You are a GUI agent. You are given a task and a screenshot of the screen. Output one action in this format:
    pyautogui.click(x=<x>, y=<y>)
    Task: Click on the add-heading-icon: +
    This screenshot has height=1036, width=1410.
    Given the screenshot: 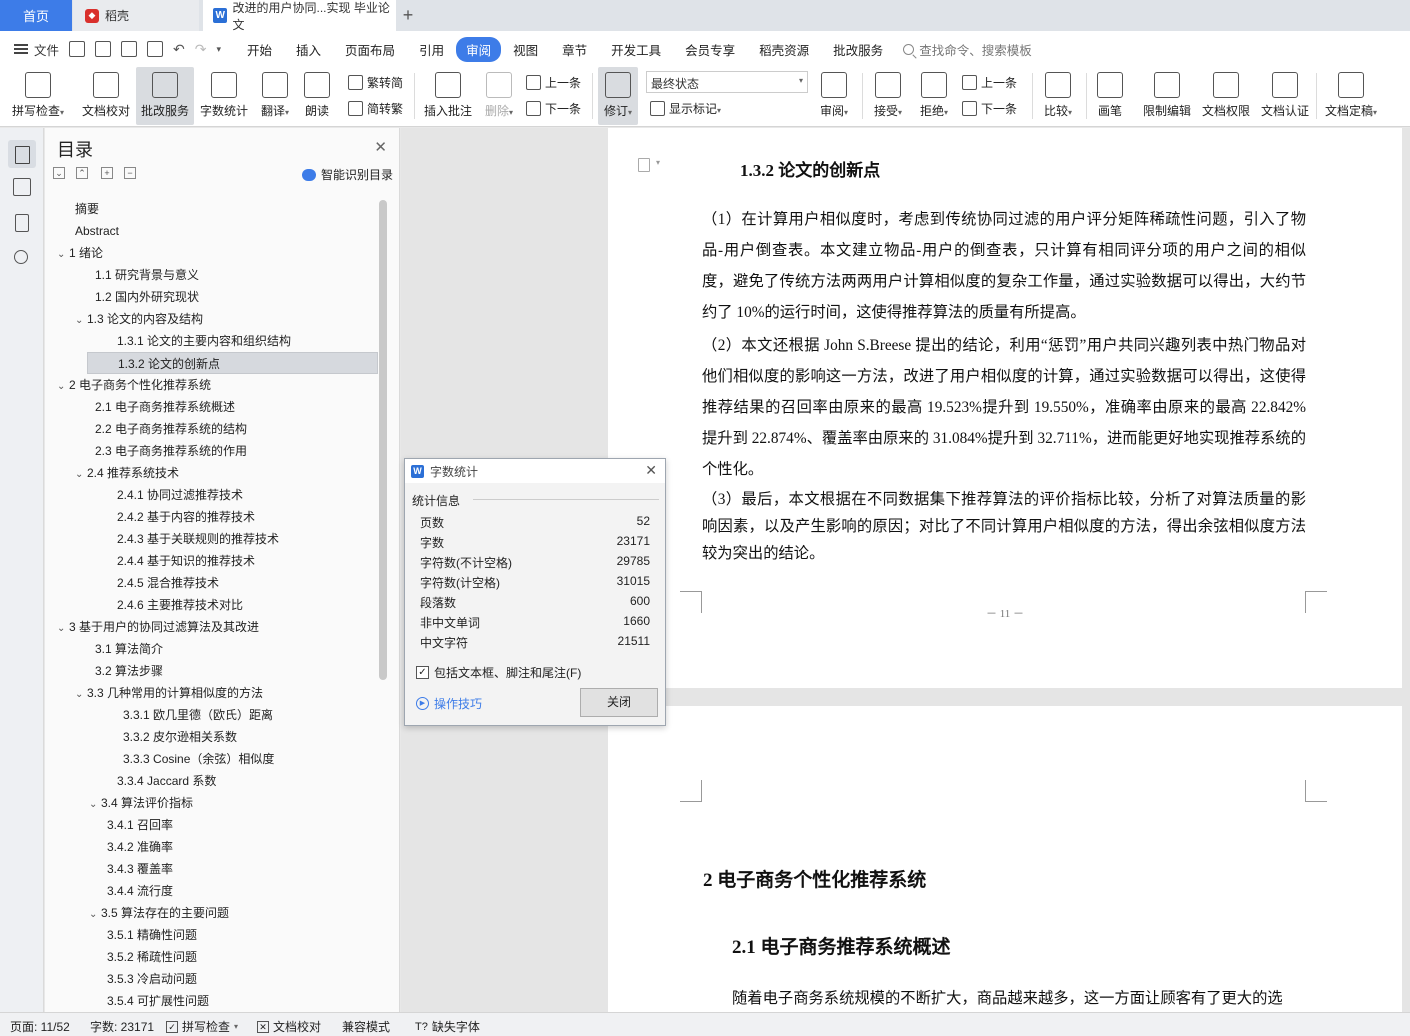 What is the action you would take?
    pyautogui.click(x=107, y=173)
    